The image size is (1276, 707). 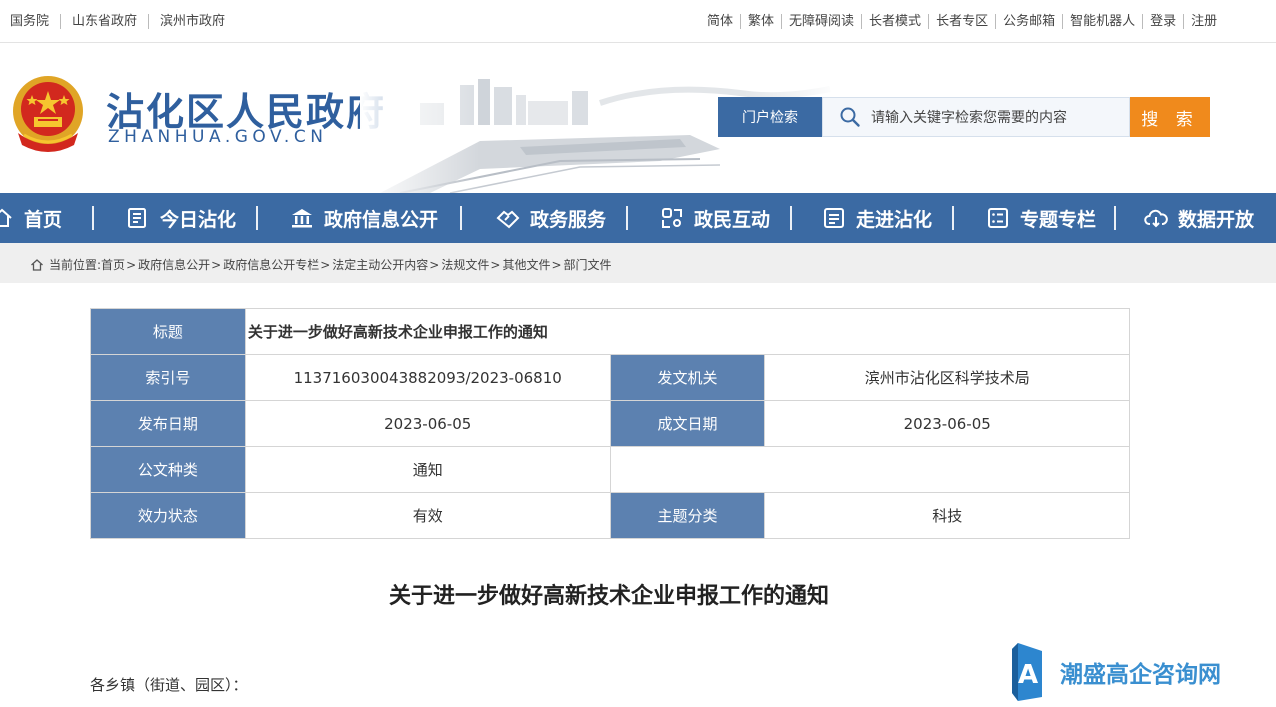 I want to click on nav-label-about-zhanhua: 走进沾化, so click(x=894, y=219).